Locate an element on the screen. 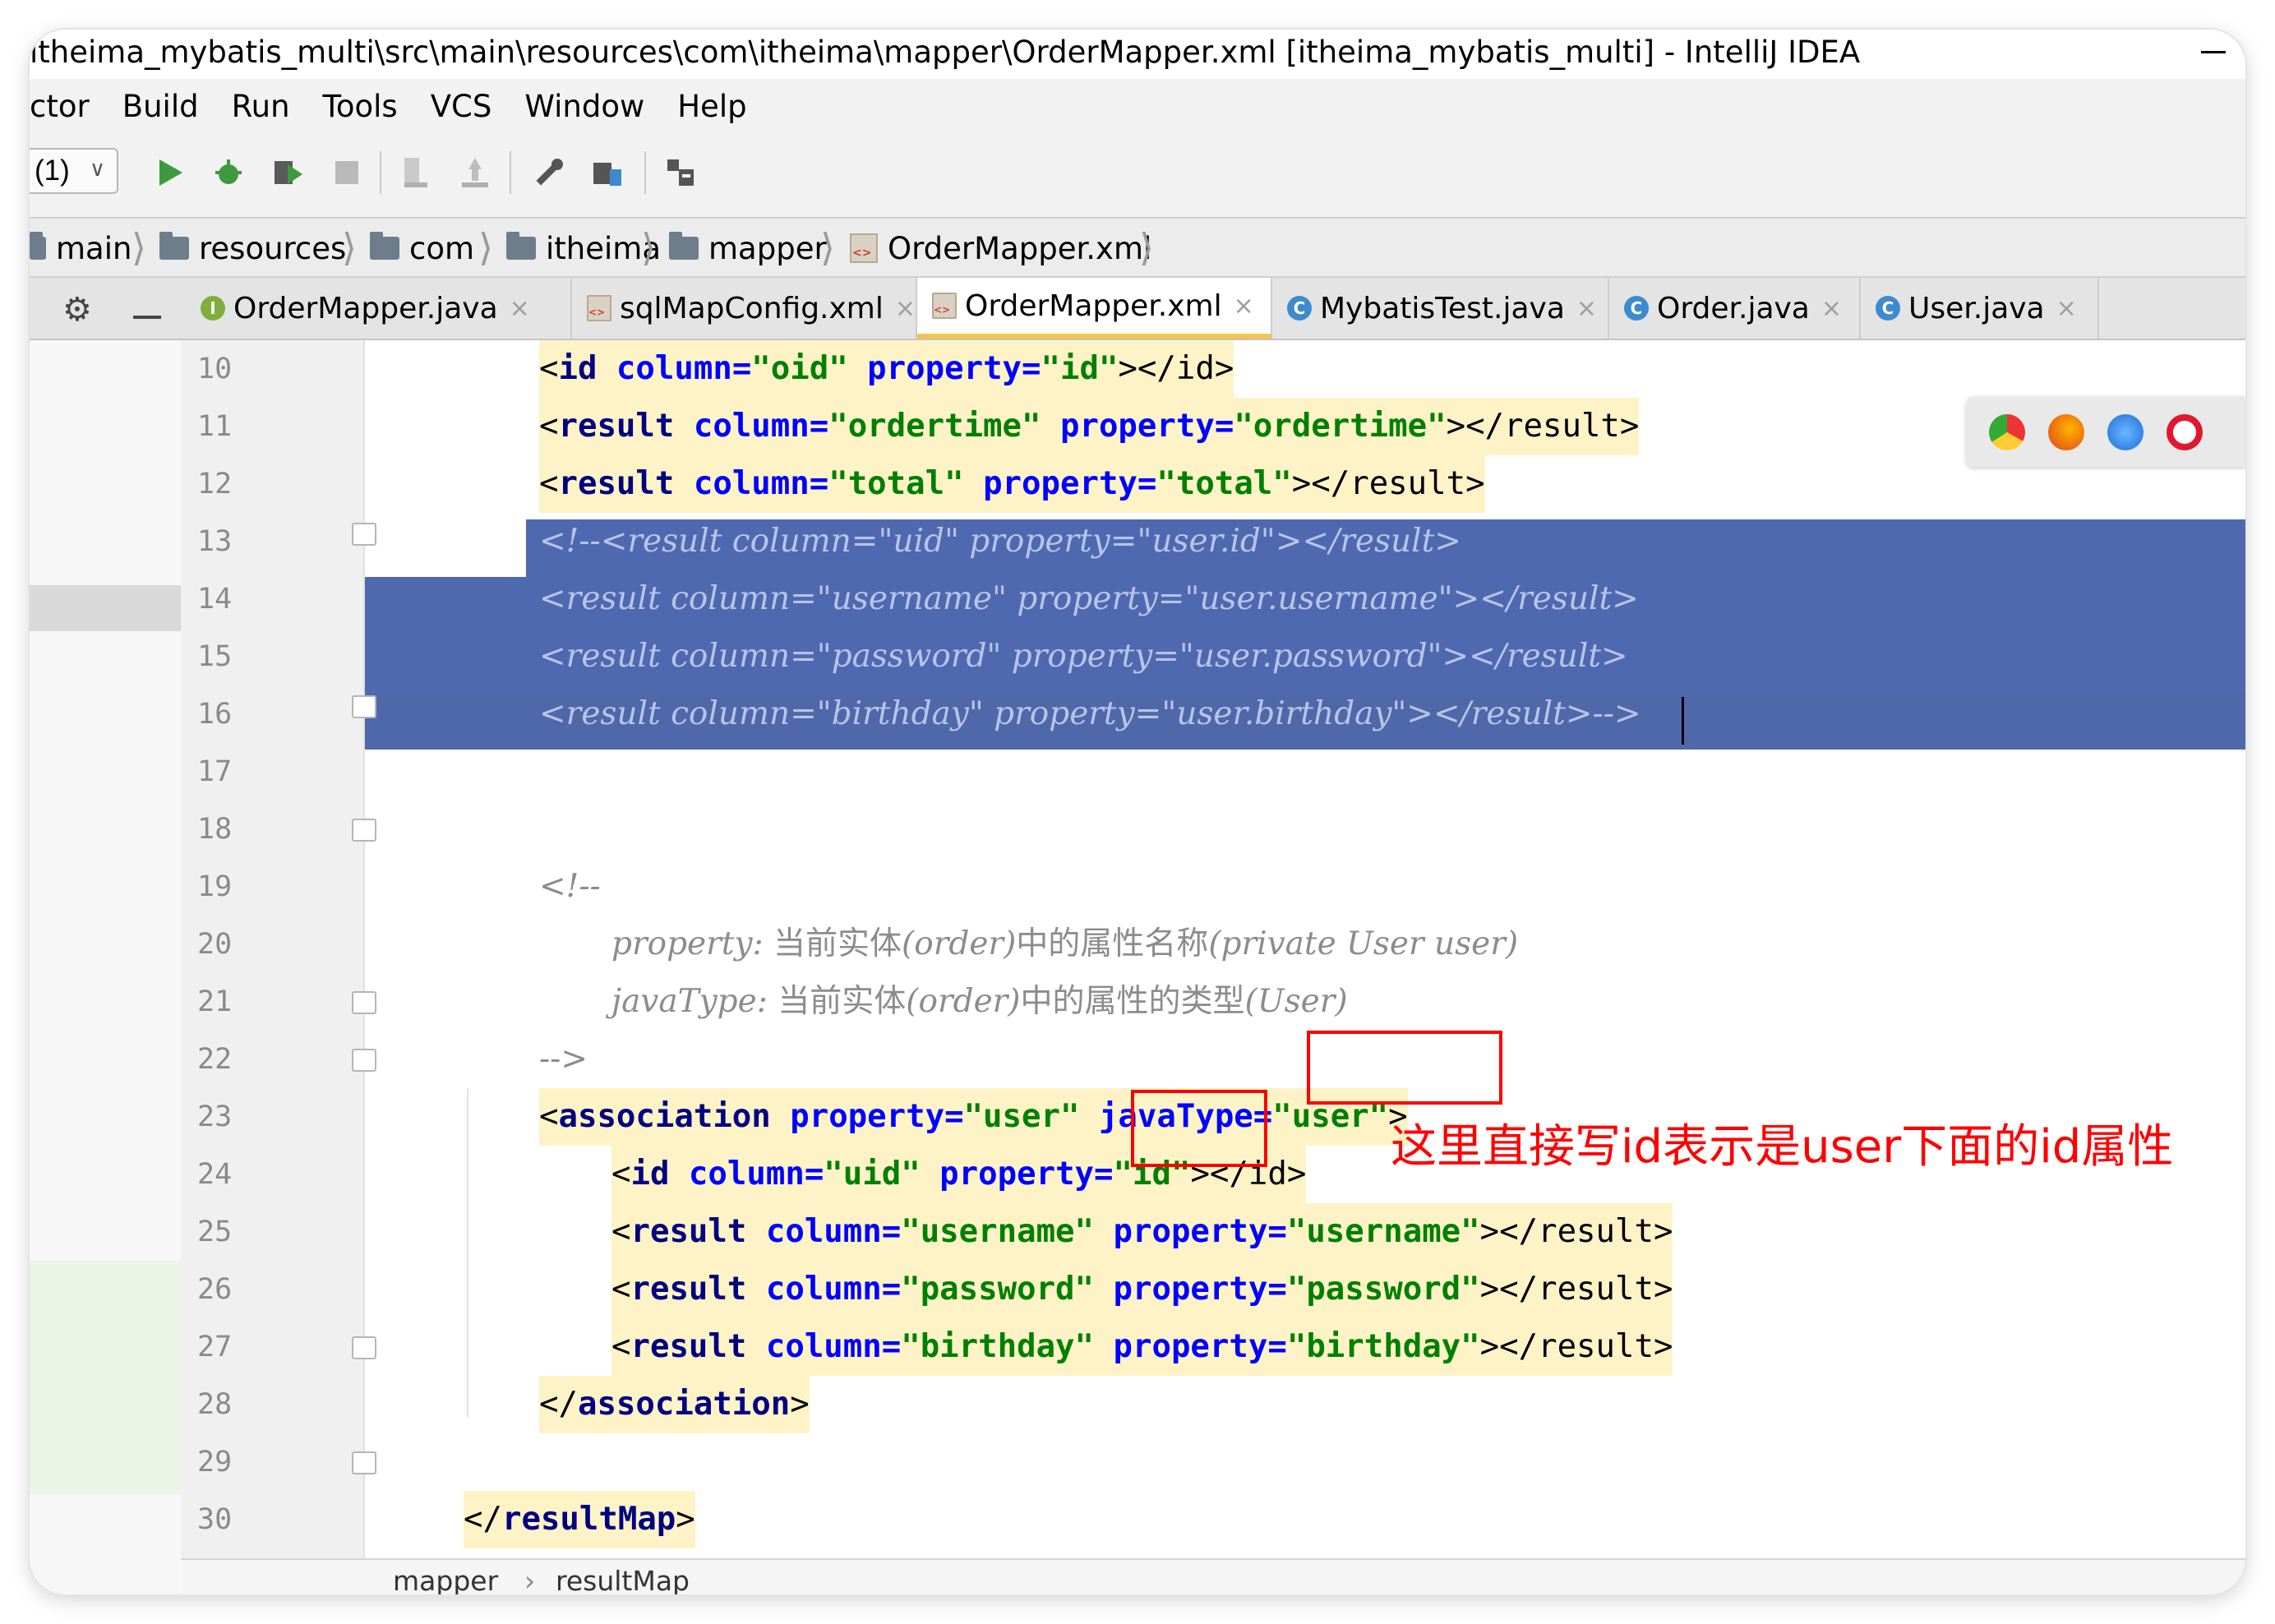 The image size is (2275, 1624). menu-help: Help is located at coordinates (711, 106).